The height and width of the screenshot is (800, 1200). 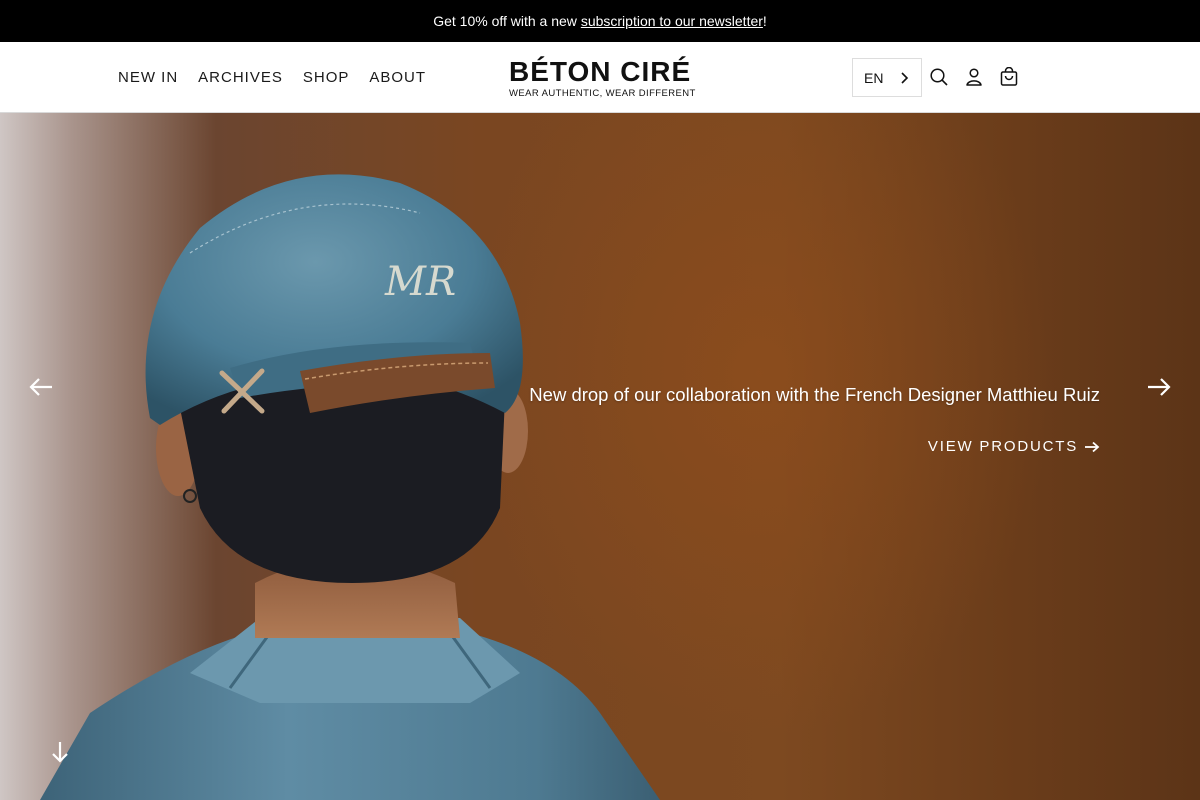 I want to click on view-products-label: VIEW PRODUCTS, so click(x=1002, y=446).